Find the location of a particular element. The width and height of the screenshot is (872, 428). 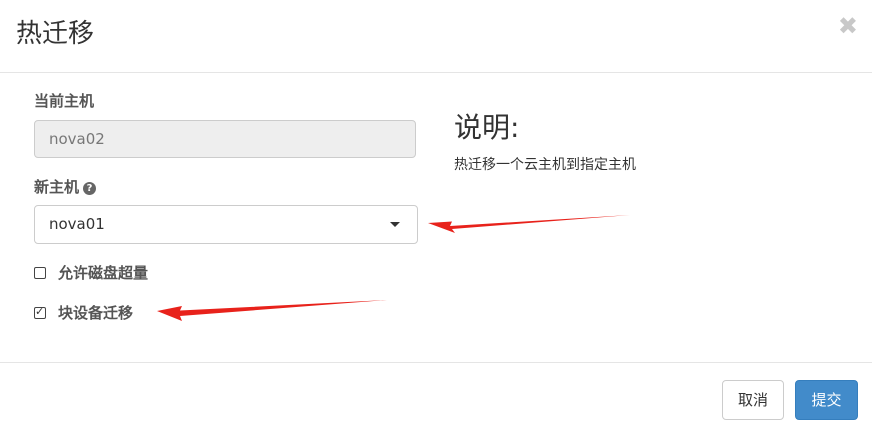

annotation-arrows is located at coordinates (393, 268).